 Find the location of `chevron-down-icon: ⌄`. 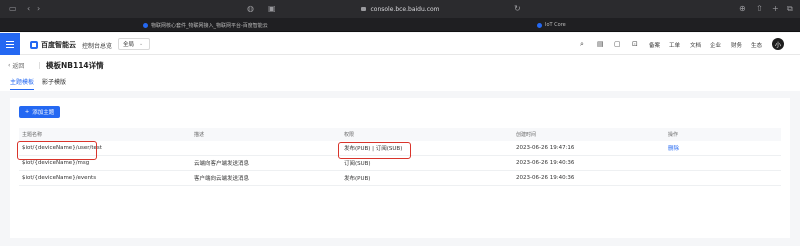

chevron-down-icon: ⌄ is located at coordinates (141, 44).